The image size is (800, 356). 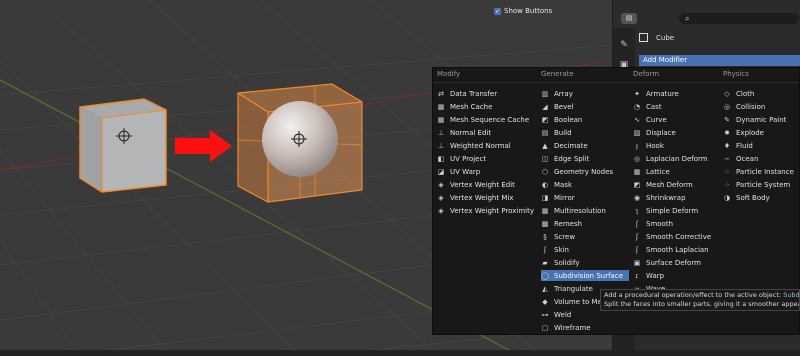 What do you see at coordinates (467, 93) in the screenshot?
I see `menu-item-data-transfer: ⇄ Data Transfer` at bounding box center [467, 93].